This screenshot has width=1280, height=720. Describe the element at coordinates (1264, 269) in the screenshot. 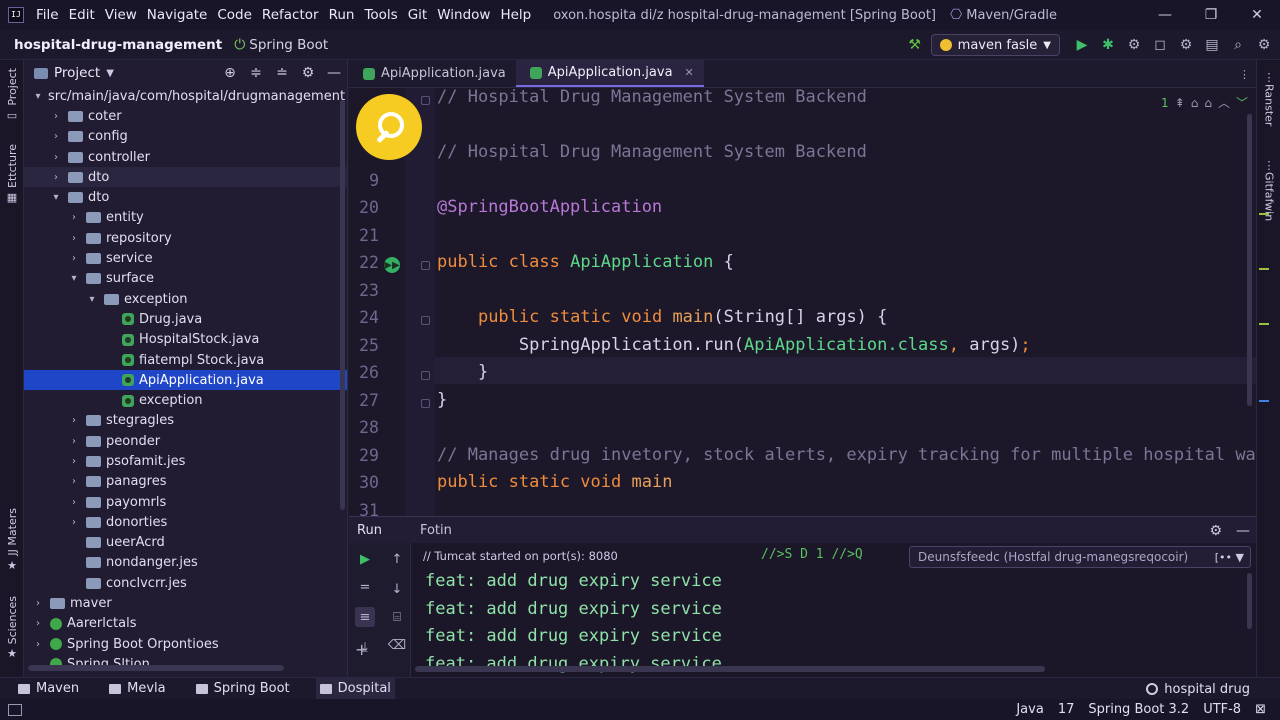

I see `marker-warning` at that location.